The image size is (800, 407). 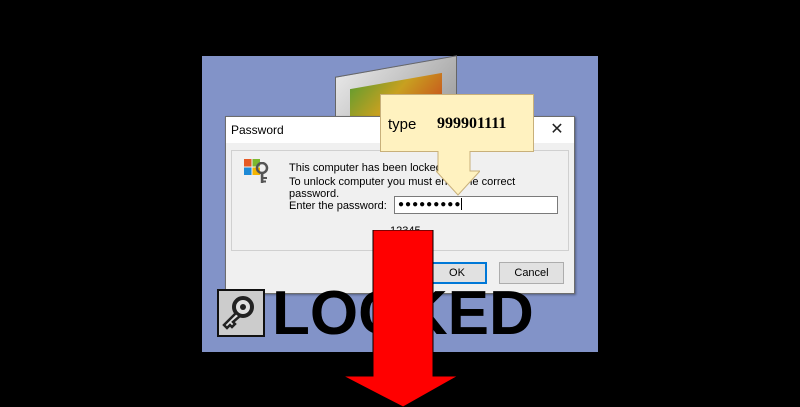 I want to click on down-arrow-graphic, so click(x=401, y=318).